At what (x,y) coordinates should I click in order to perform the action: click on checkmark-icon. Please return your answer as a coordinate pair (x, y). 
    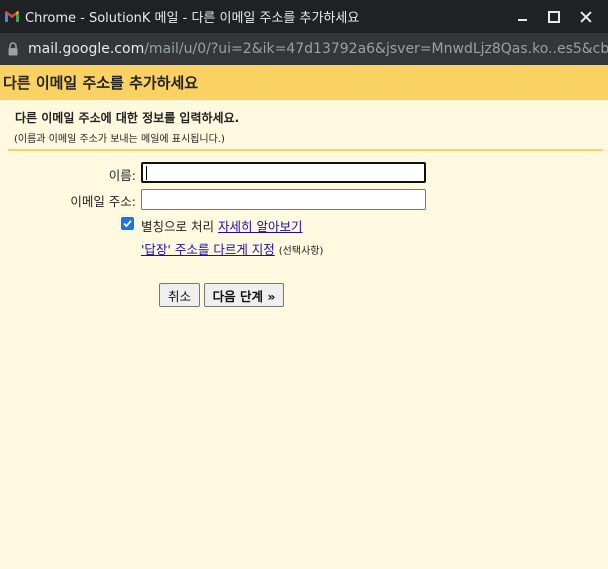
    Looking at the image, I should click on (127, 224).